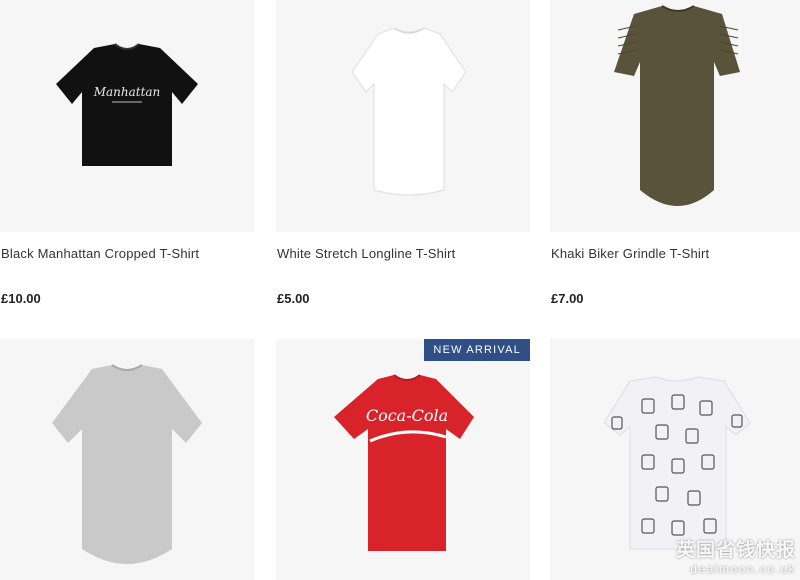 The width and height of the screenshot is (800, 580). Describe the element at coordinates (293, 298) in the screenshot. I see `product-price: £5.00` at that location.